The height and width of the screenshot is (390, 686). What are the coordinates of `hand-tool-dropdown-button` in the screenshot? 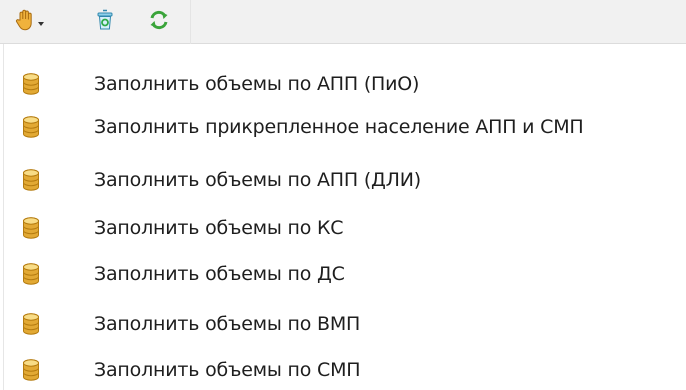 It's located at (29, 22).